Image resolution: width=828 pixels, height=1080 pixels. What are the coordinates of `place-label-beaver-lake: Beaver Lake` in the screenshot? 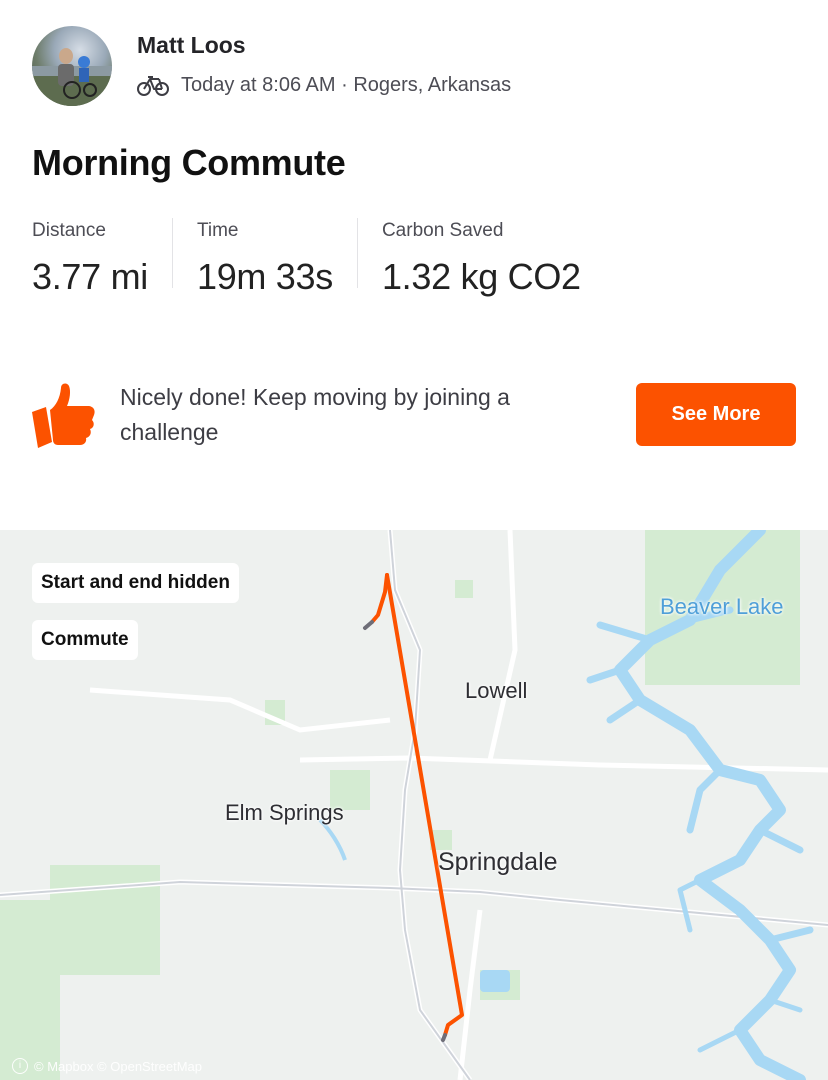 It's located at (722, 606).